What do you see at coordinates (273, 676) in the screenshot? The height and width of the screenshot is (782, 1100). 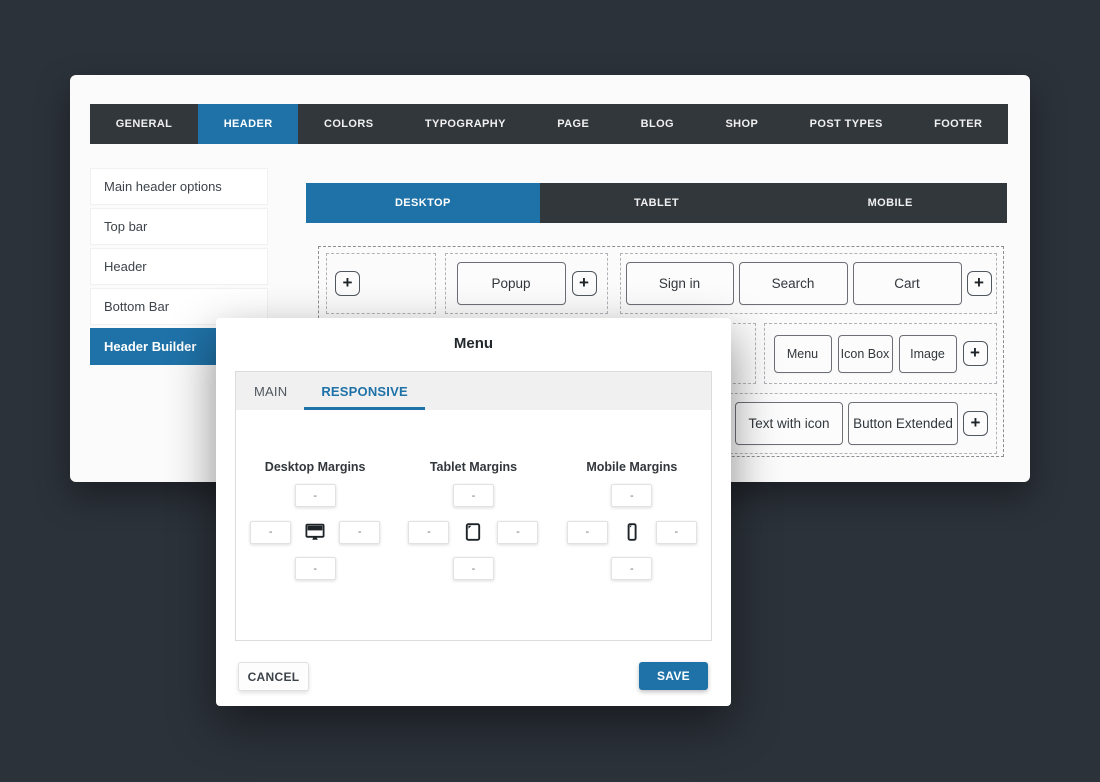 I see `cancel-button: CANCEL` at bounding box center [273, 676].